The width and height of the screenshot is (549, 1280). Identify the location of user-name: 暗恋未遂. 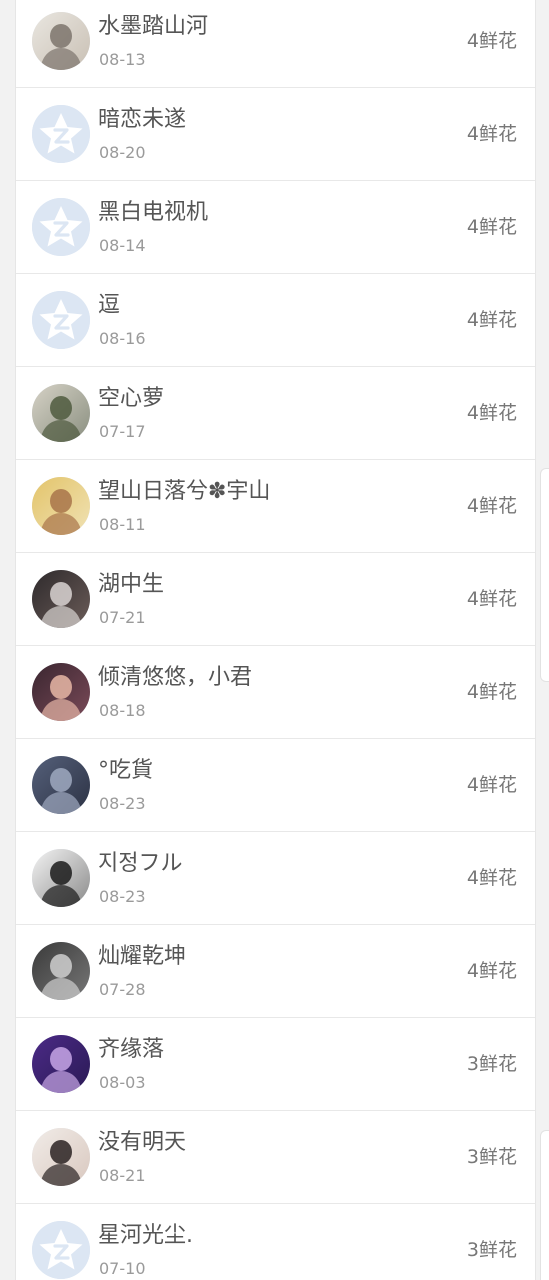
(142, 119).